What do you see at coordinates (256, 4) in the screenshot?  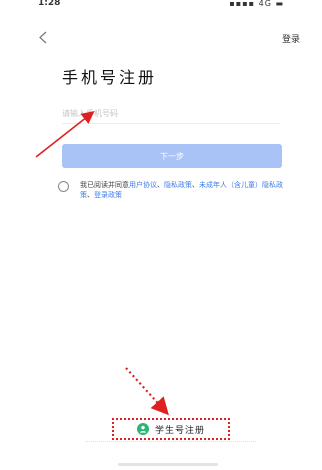 I see `status-icons: ▪▪▪▪ 4G ▬` at bounding box center [256, 4].